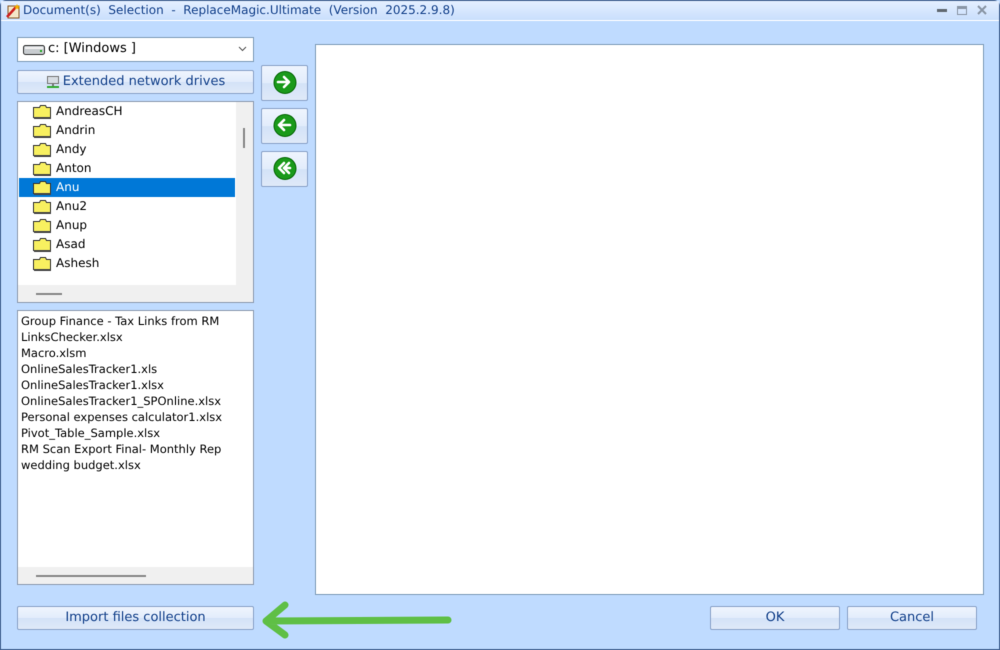  What do you see at coordinates (982, 10) in the screenshot?
I see `close-icon` at bounding box center [982, 10].